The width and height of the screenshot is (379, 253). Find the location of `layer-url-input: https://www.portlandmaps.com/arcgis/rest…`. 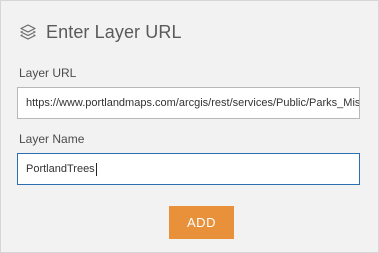

layer-url-input: https://www.portlandmaps.com/arcgis/rest… is located at coordinates (188, 103).